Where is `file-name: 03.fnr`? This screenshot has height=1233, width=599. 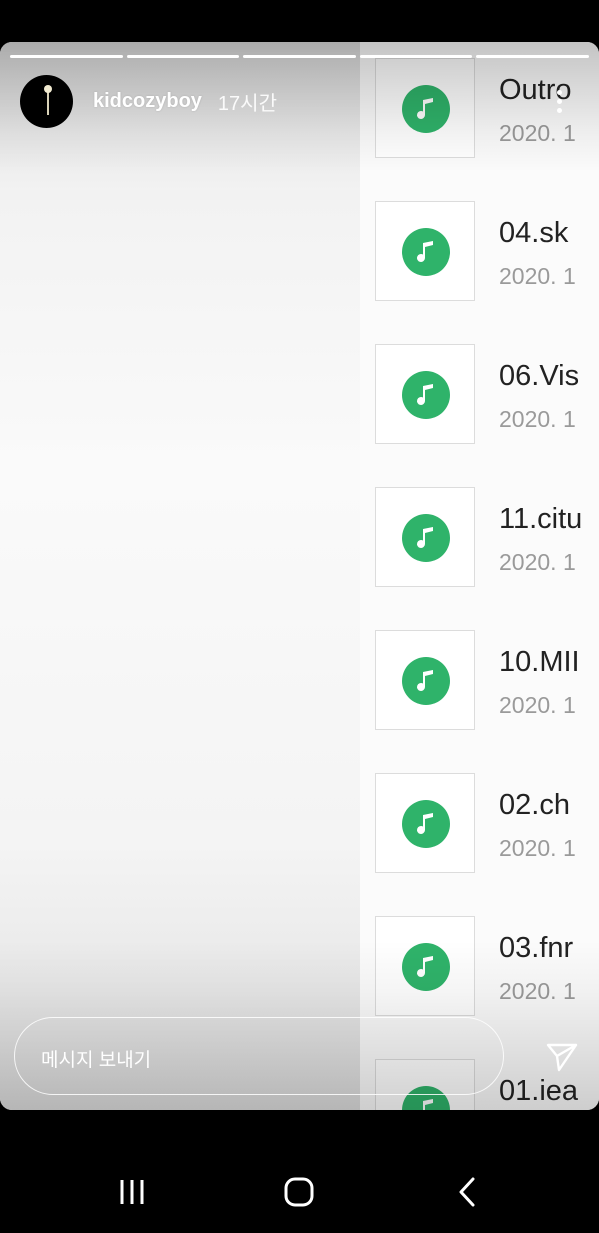 file-name: 03.fnr is located at coordinates (536, 948).